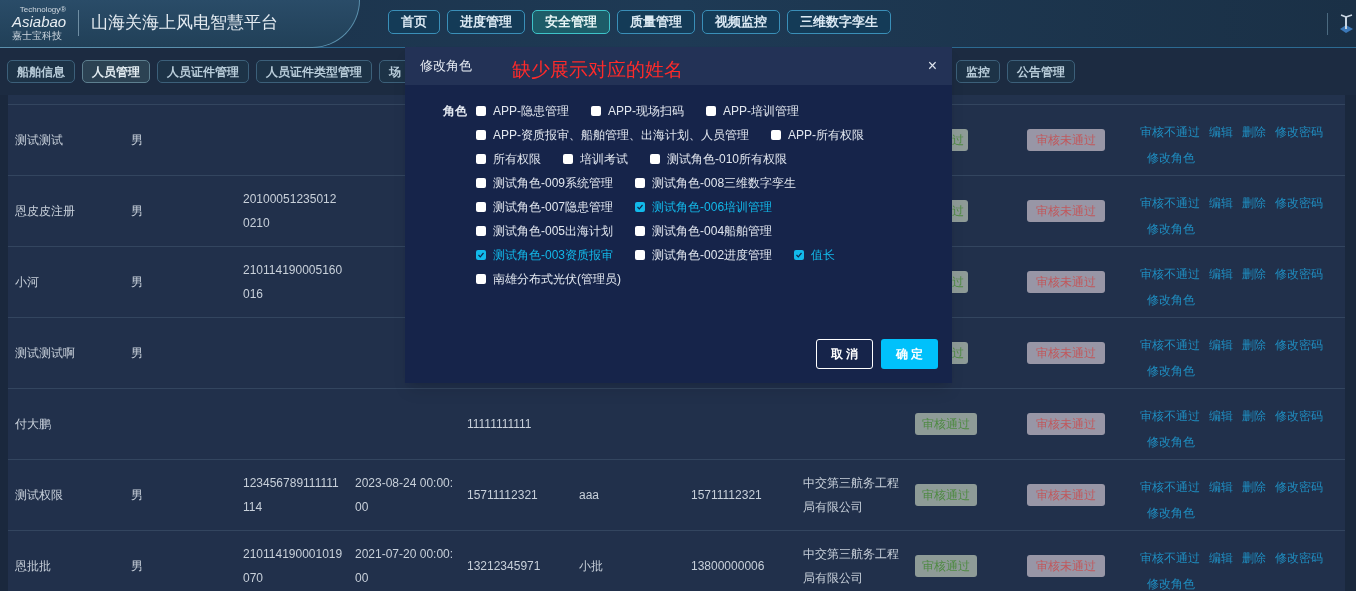 The width and height of the screenshot is (1356, 591). I want to click on name-cell-text: 小河, so click(27, 282).